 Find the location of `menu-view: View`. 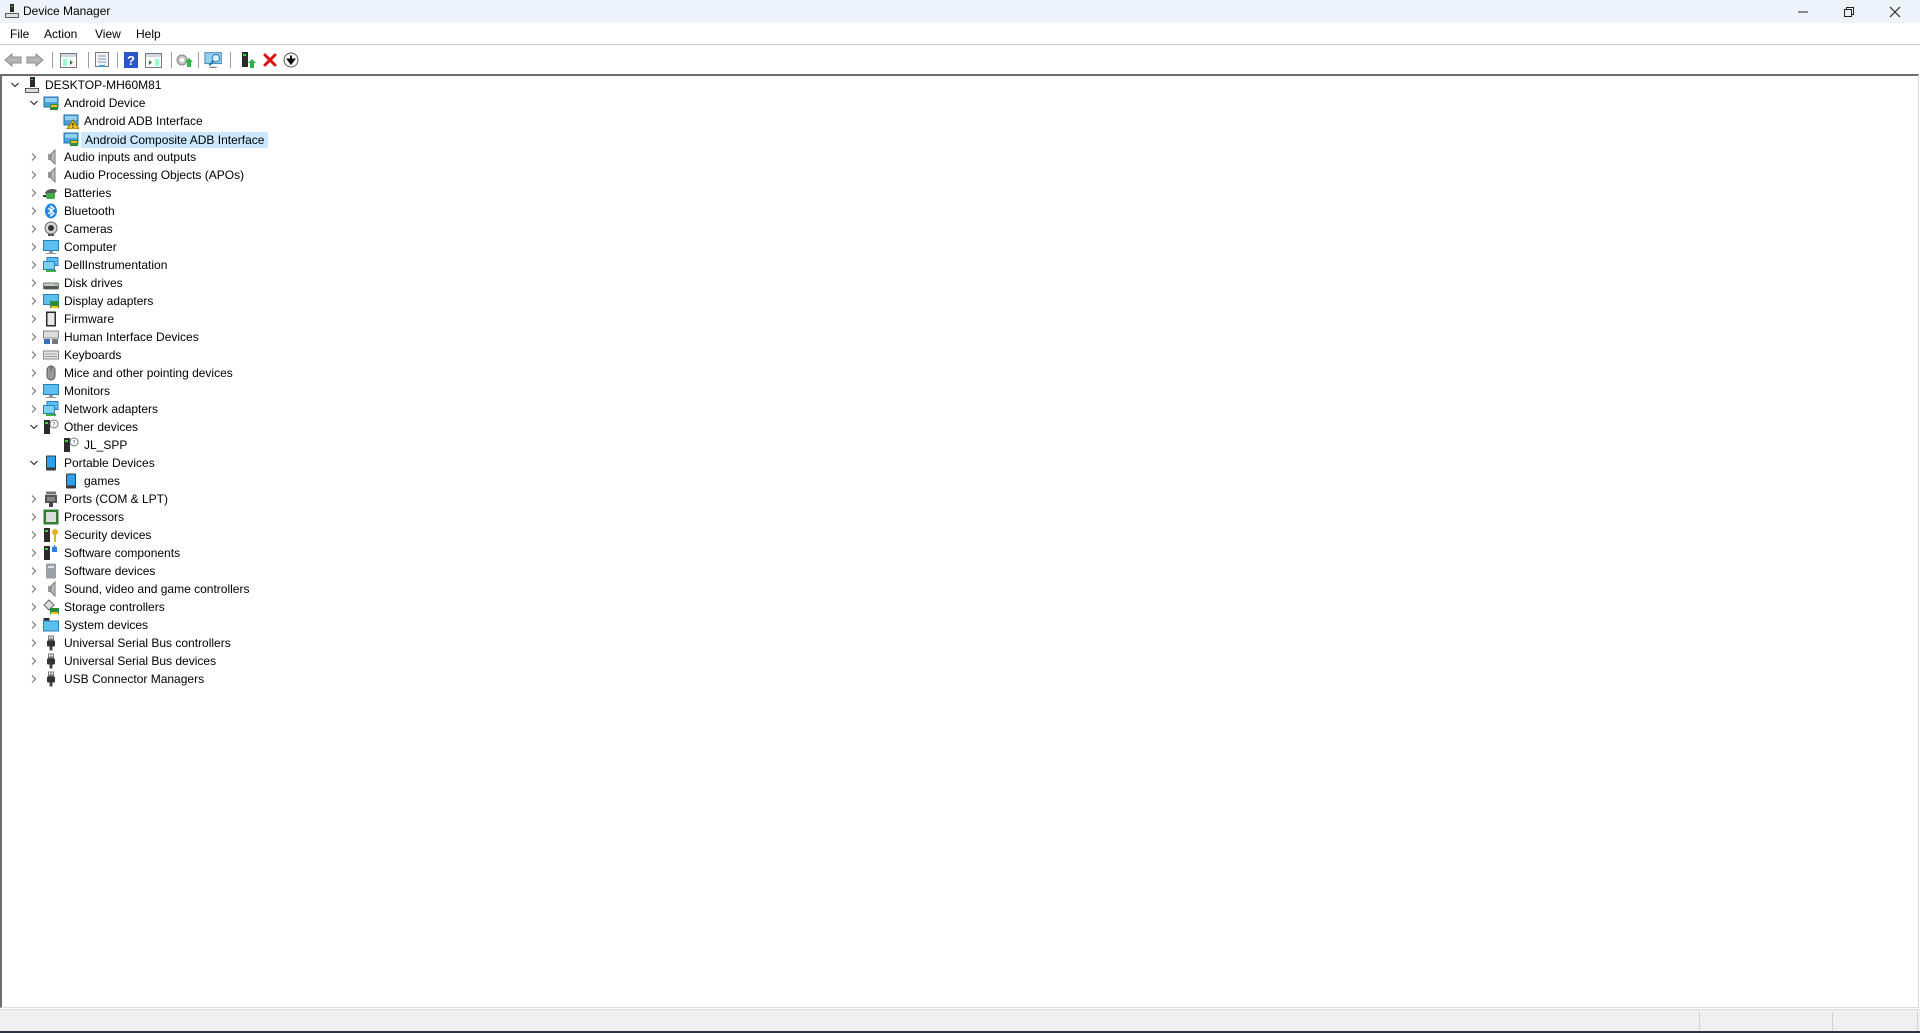

menu-view: View is located at coordinates (108, 34).